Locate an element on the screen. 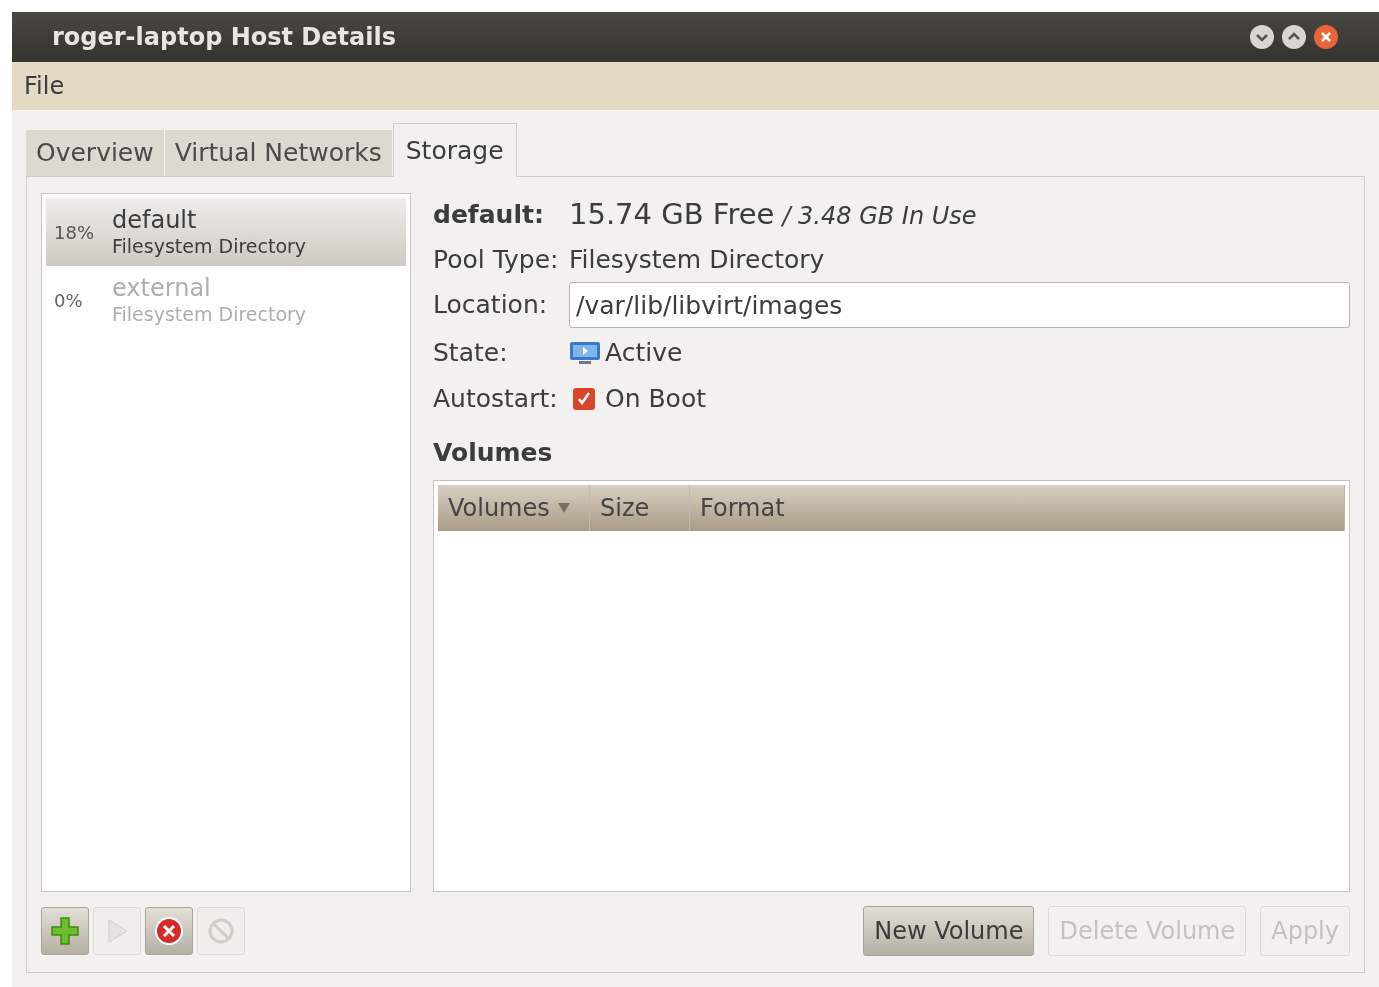 The width and height of the screenshot is (1379, 987). pool-name: default is located at coordinates (155, 220).